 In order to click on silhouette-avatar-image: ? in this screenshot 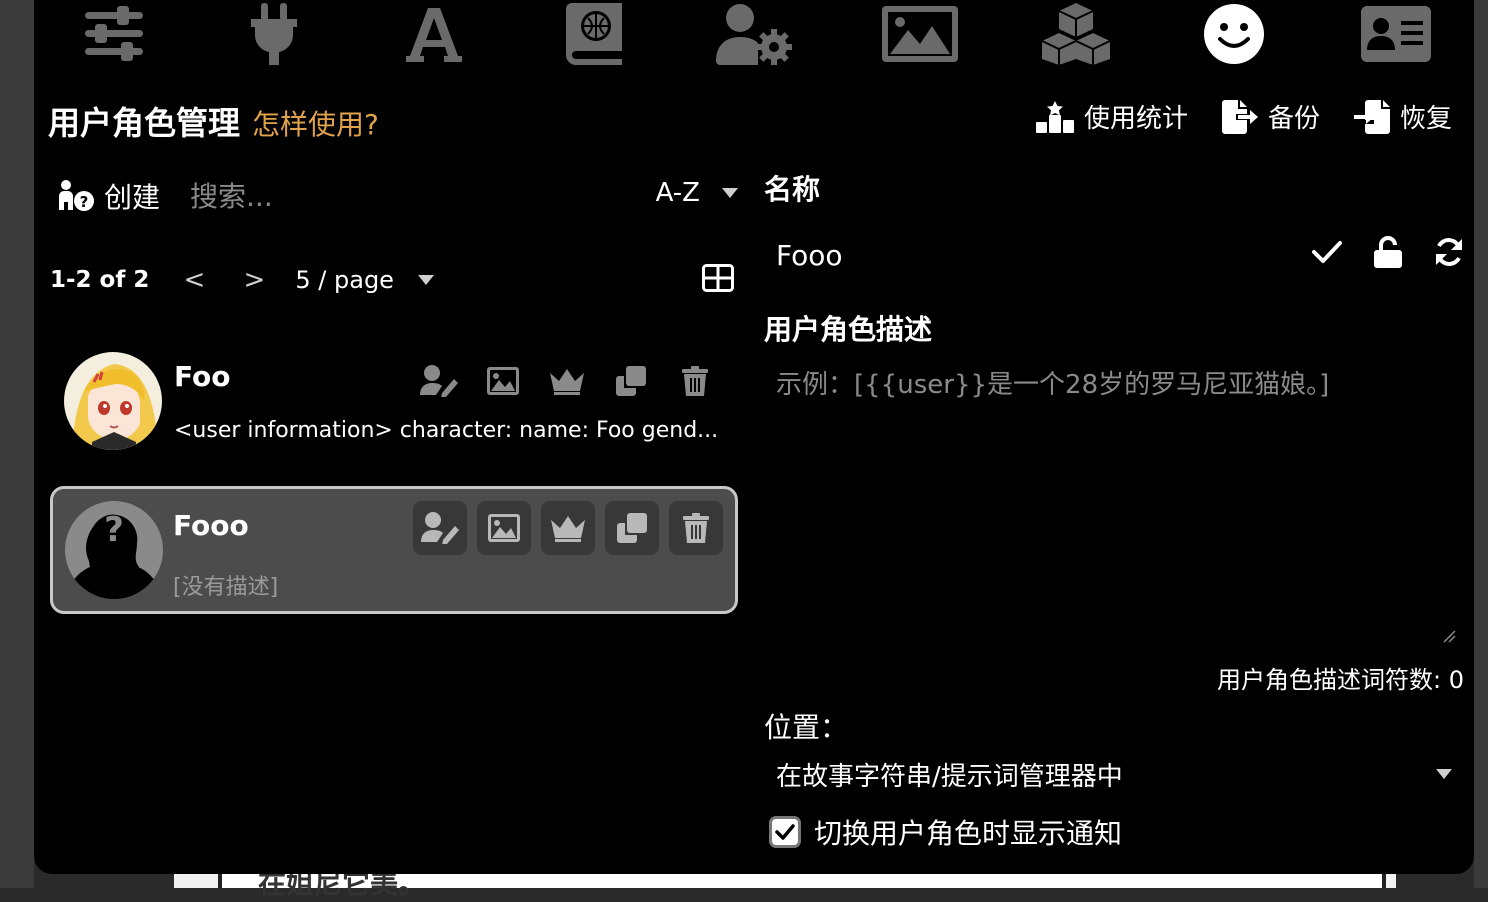, I will do `click(114, 550)`.